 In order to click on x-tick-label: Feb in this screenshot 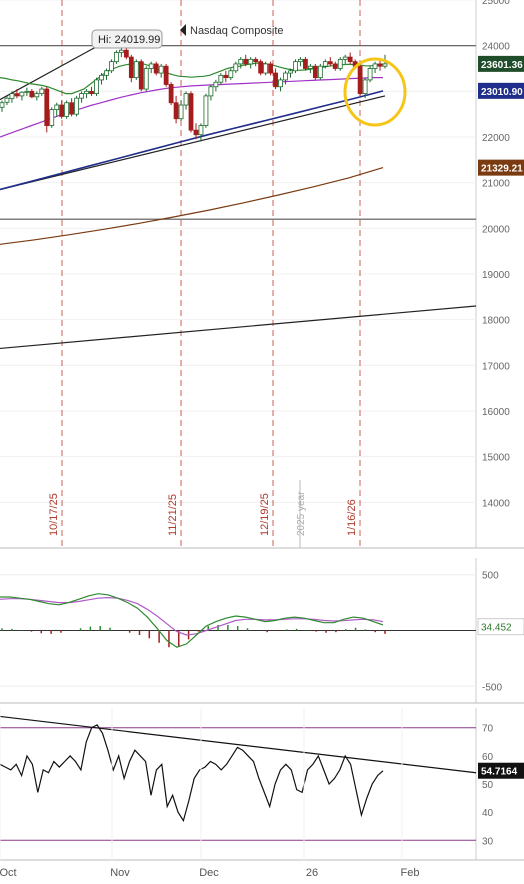, I will do `click(410, 873)`.